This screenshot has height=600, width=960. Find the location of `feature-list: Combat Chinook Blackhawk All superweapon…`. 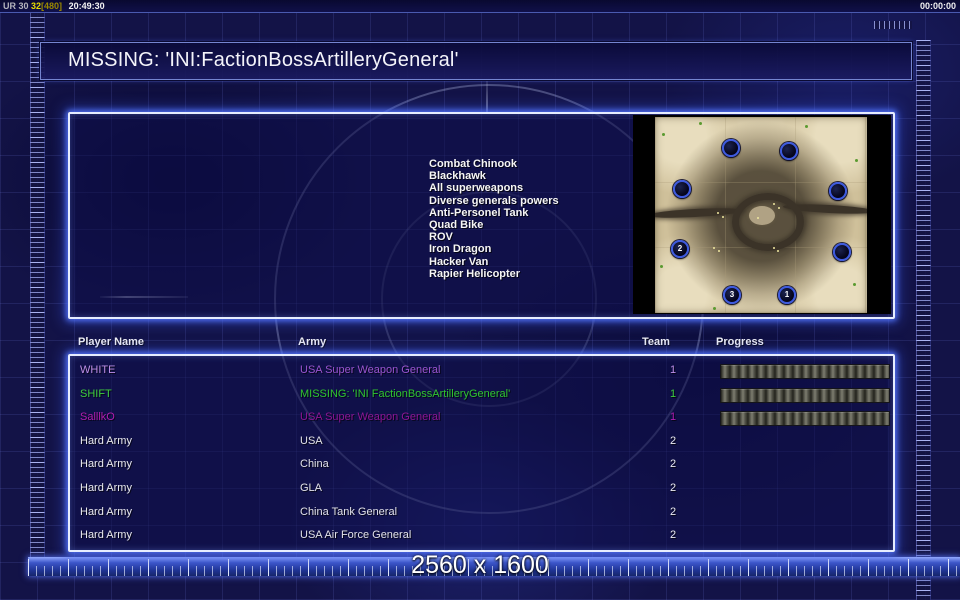

feature-list: Combat Chinook Blackhawk All superweapon… is located at coordinates (494, 219).